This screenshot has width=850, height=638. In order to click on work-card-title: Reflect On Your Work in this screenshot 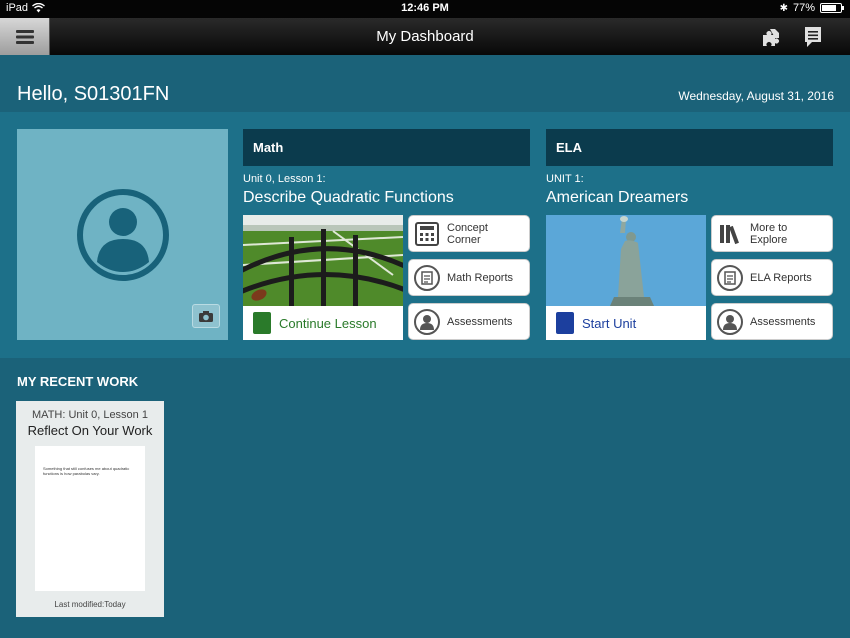, I will do `click(90, 430)`.